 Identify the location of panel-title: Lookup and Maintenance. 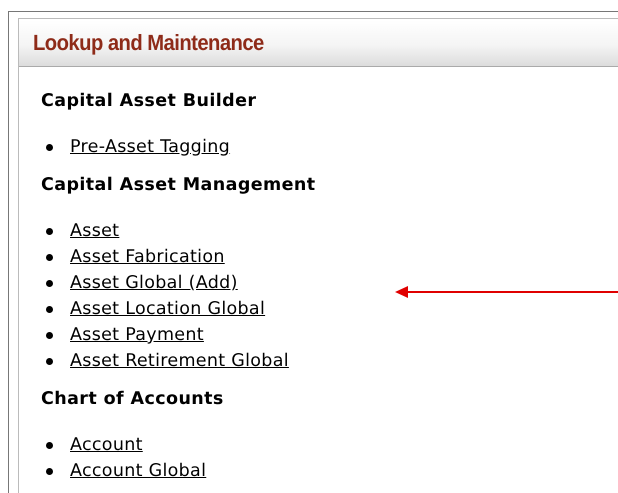
(148, 43).